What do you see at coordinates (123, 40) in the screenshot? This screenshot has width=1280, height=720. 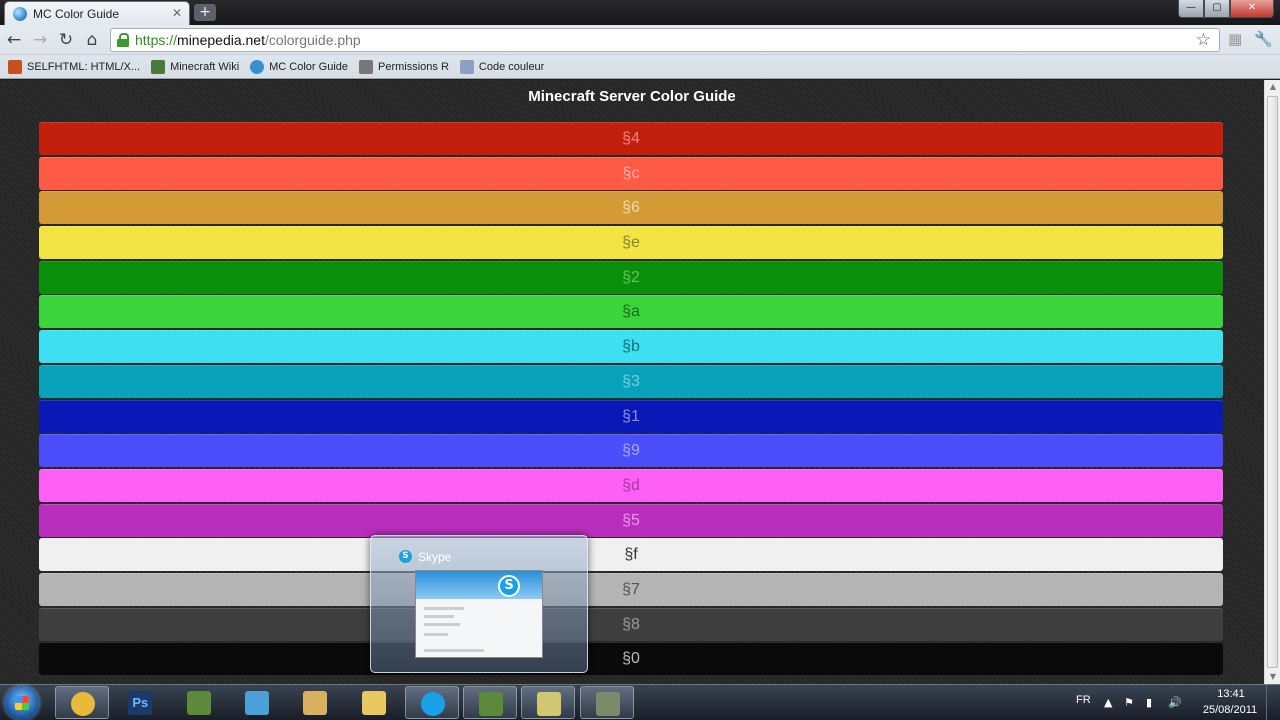 I see `lock-icon` at bounding box center [123, 40].